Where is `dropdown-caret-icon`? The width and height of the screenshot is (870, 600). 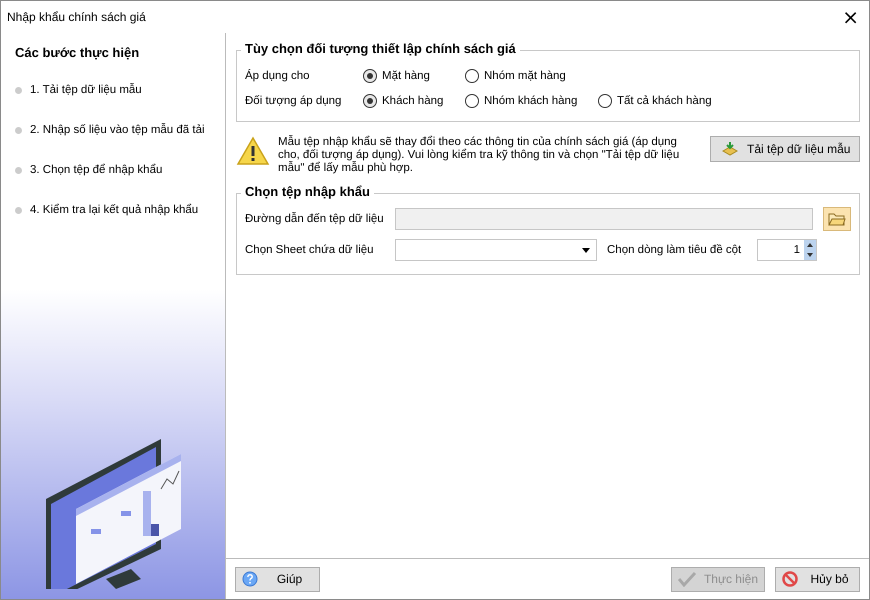
dropdown-caret-icon is located at coordinates (586, 250).